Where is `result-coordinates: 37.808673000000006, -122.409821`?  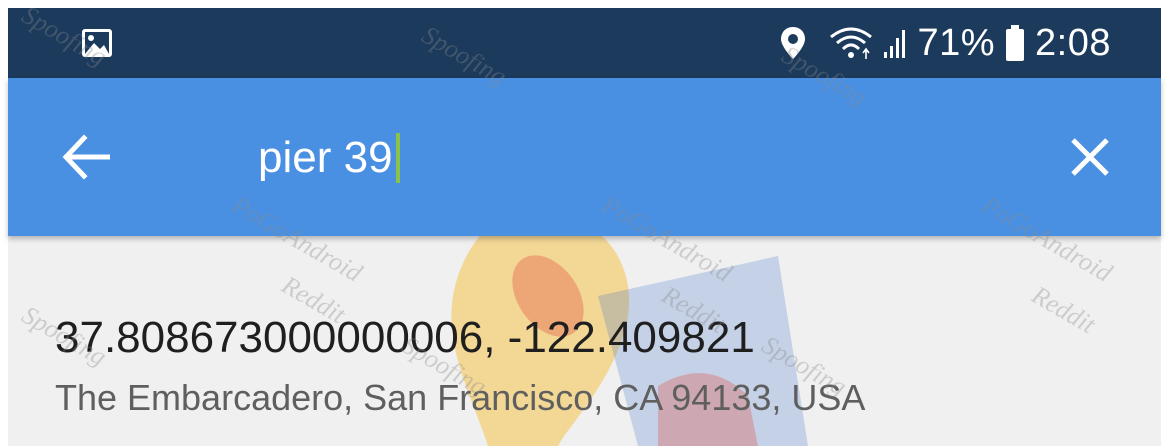
result-coordinates: 37.808673000000006, -122.409821 is located at coordinates (405, 337).